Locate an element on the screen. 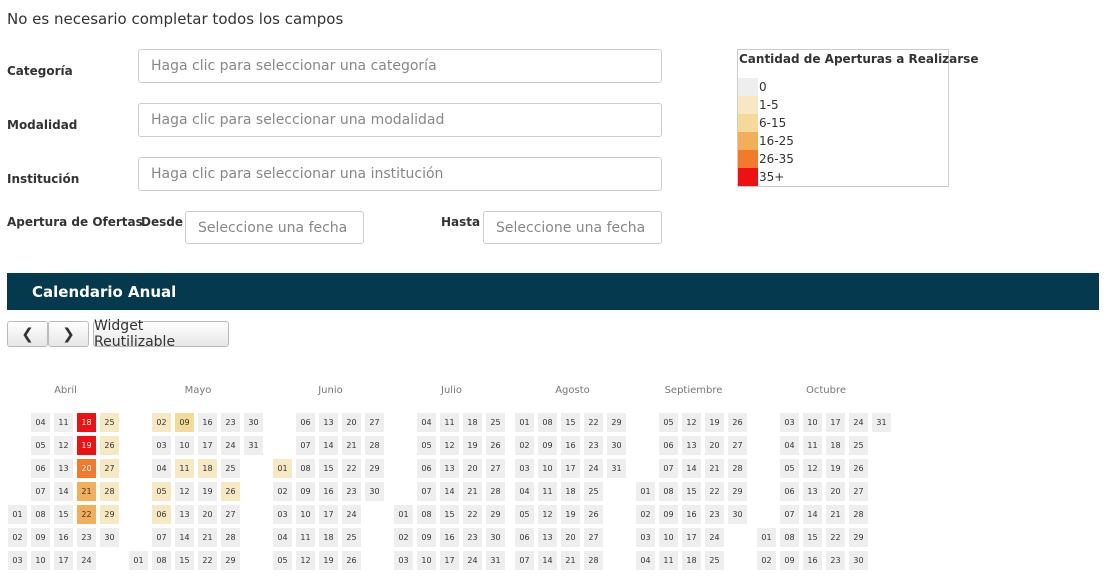 This screenshot has height=585, width=1108. desde-date-input: Seleccione una fecha is located at coordinates (274, 227).